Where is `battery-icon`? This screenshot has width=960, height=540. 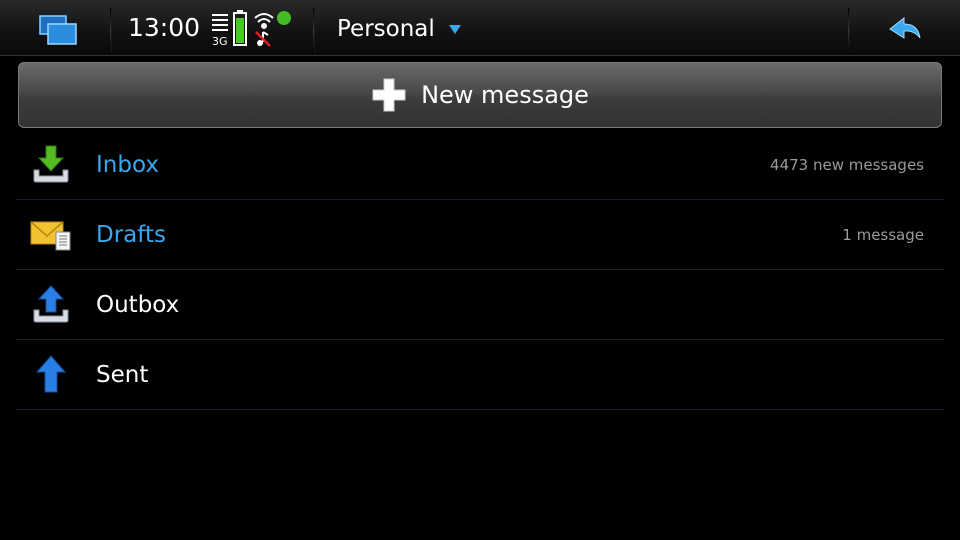
battery-icon is located at coordinates (240, 28).